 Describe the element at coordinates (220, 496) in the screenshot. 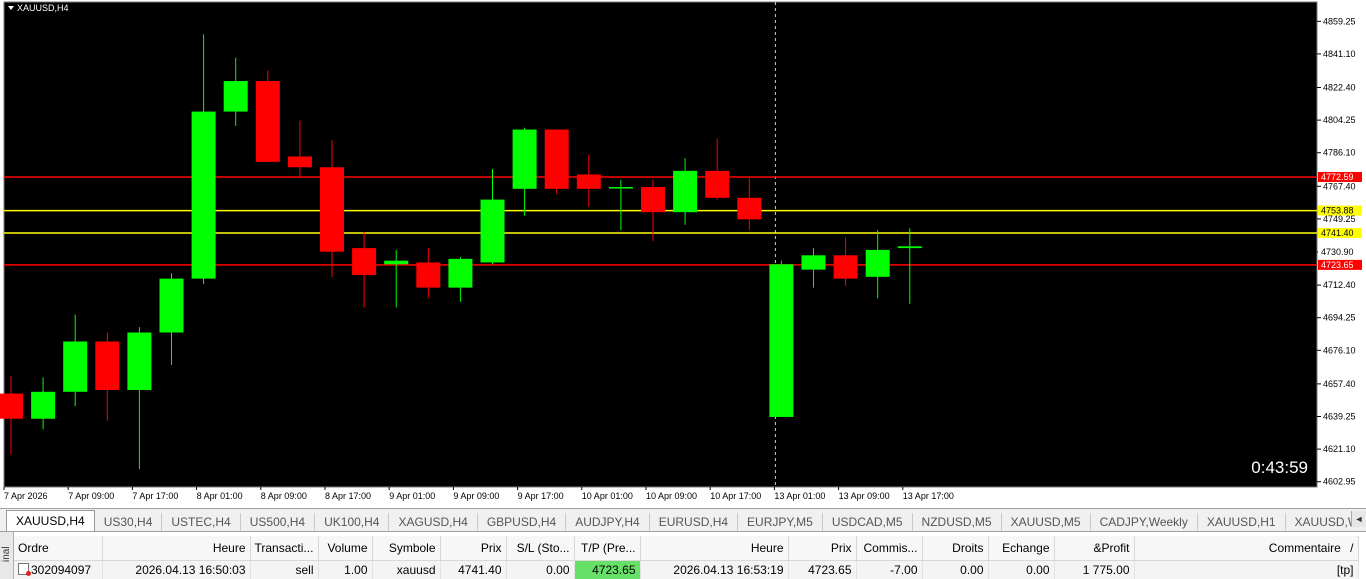

I see `time-tick-label: 8 Apr 01:00` at that location.